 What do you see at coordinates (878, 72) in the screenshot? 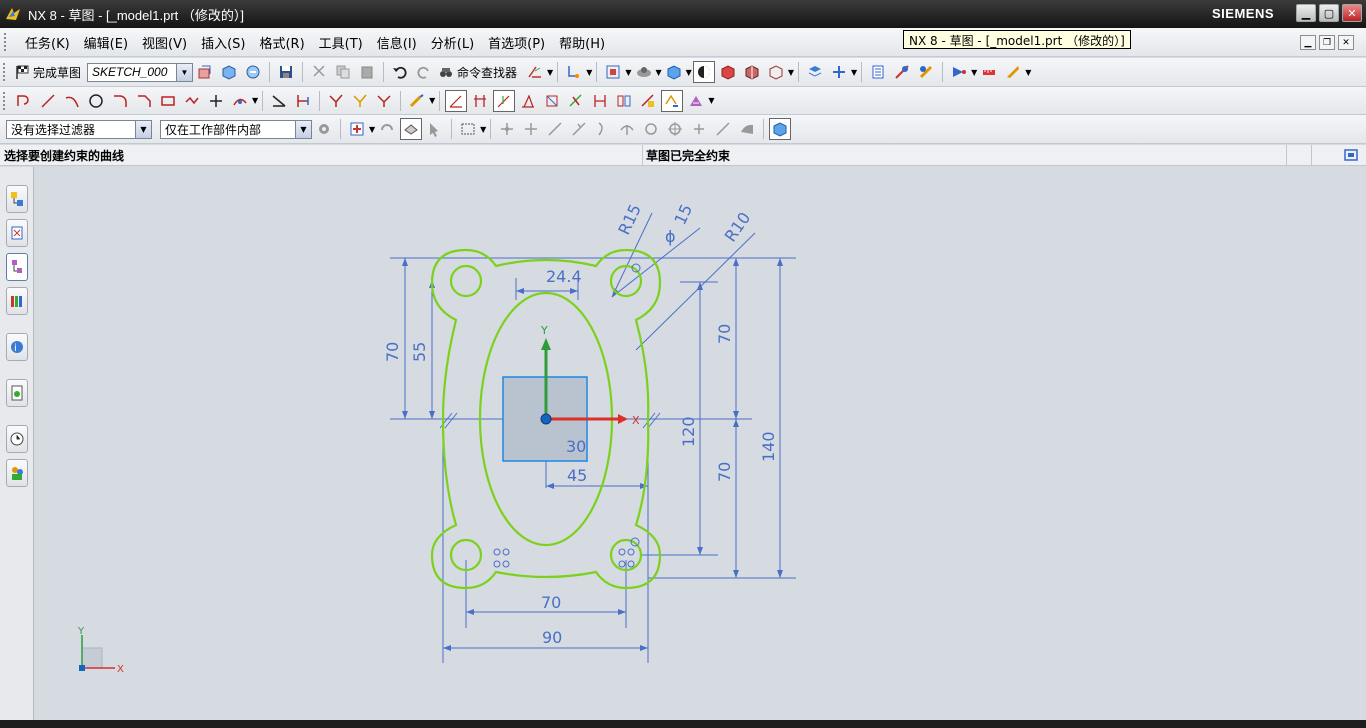
I see `part-navigator-icon` at bounding box center [878, 72].